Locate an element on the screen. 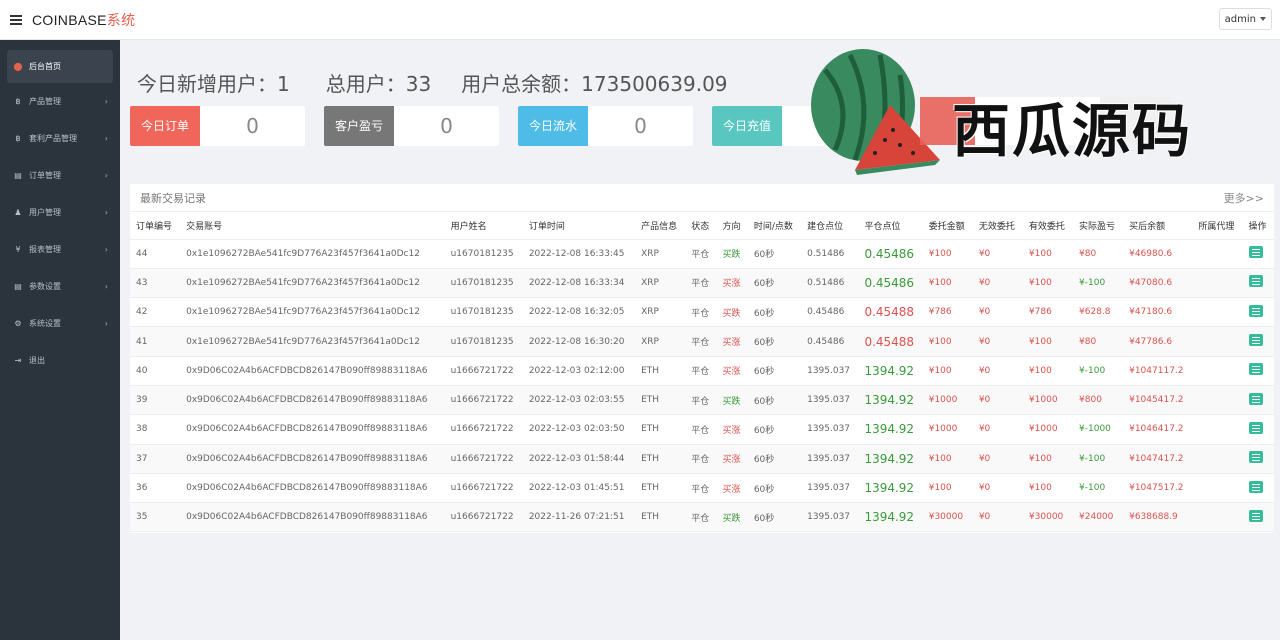 The width and height of the screenshot is (1280, 640). bitcoin-icon: ฿ is located at coordinates (18, 101).